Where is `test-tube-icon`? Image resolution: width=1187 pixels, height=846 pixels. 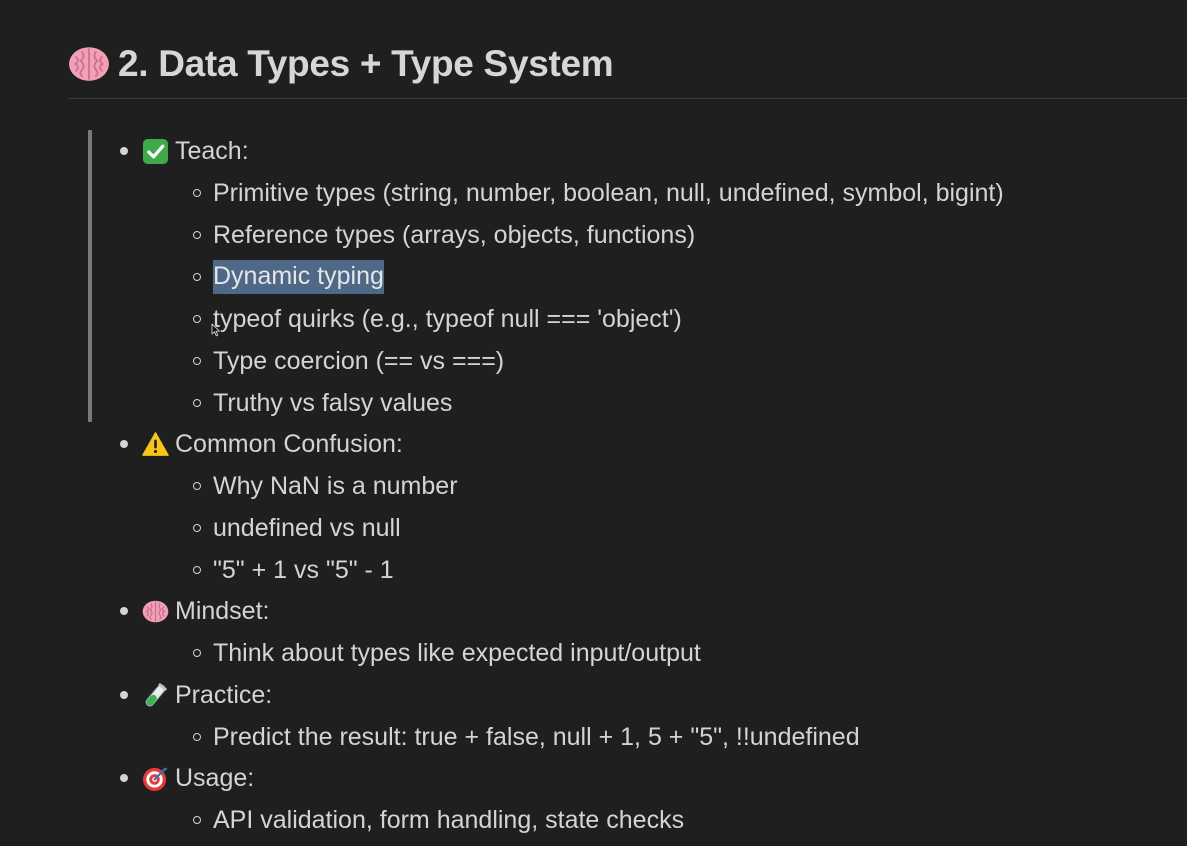 test-tube-icon is located at coordinates (156, 694).